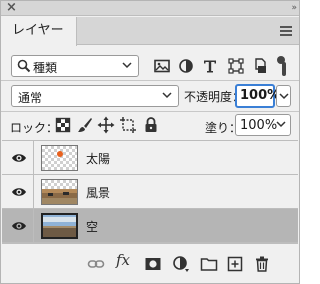  I want to click on close-icon: ×, so click(11, 7).